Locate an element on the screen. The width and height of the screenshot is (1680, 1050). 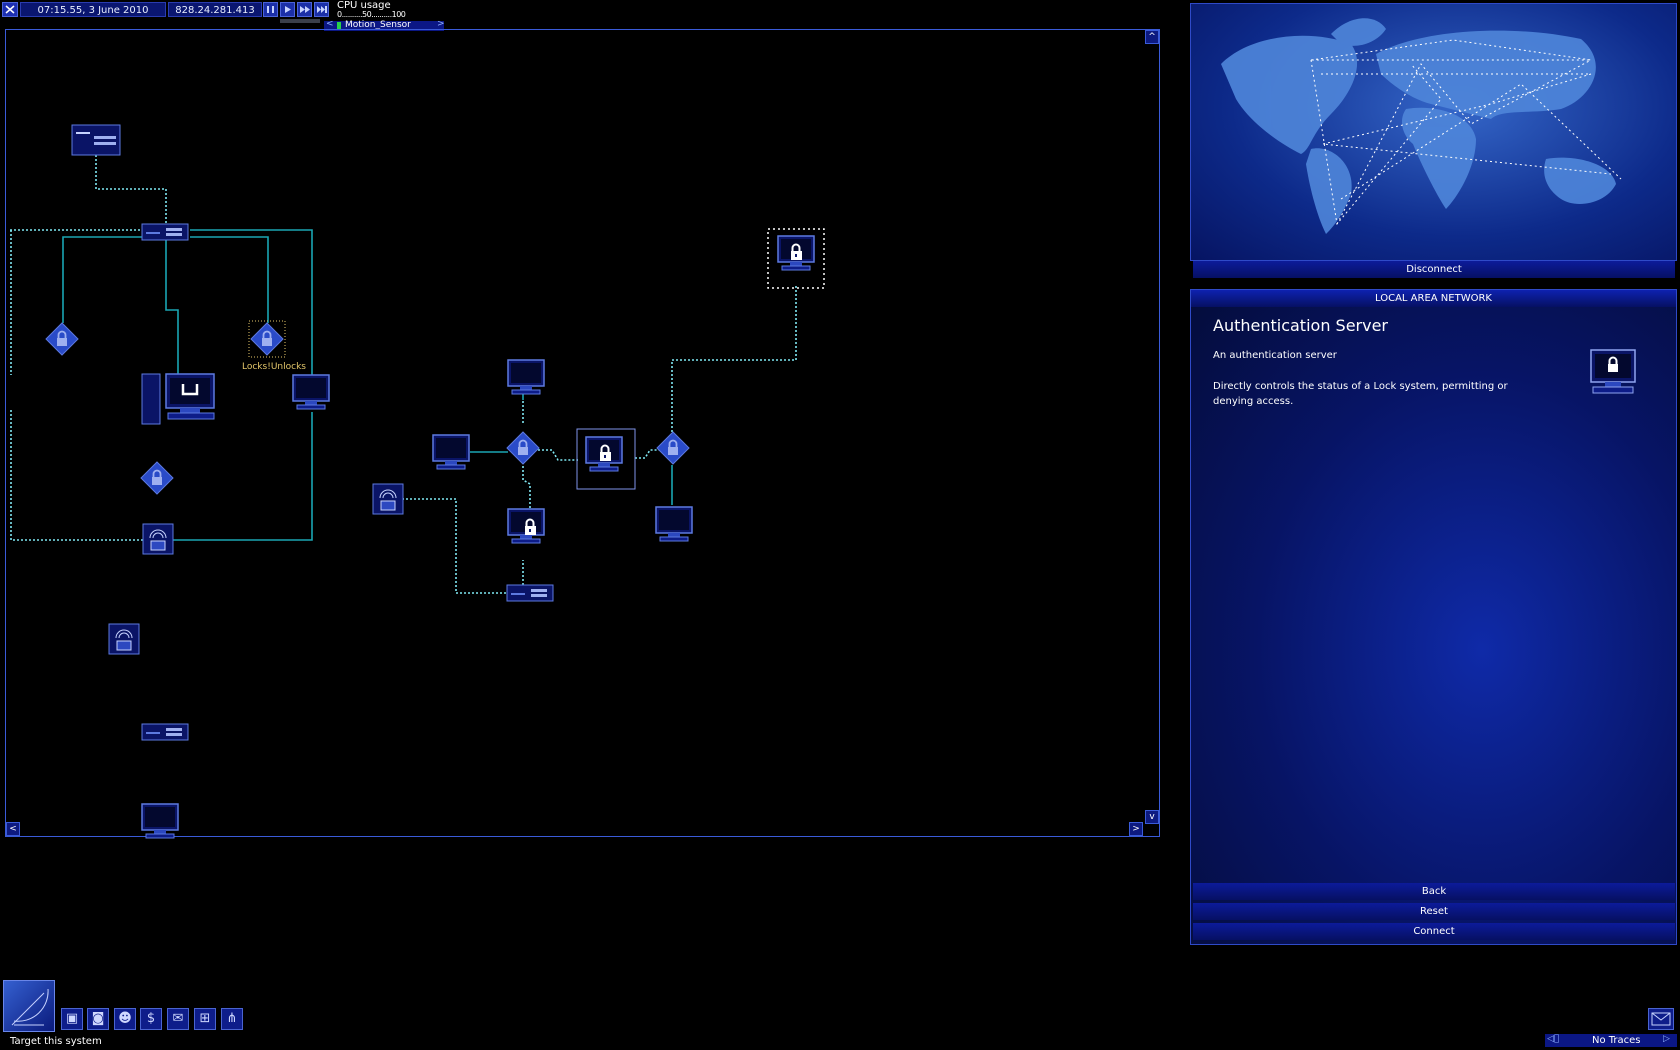
lock-computer-icon is located at coordinates (1613, 371).